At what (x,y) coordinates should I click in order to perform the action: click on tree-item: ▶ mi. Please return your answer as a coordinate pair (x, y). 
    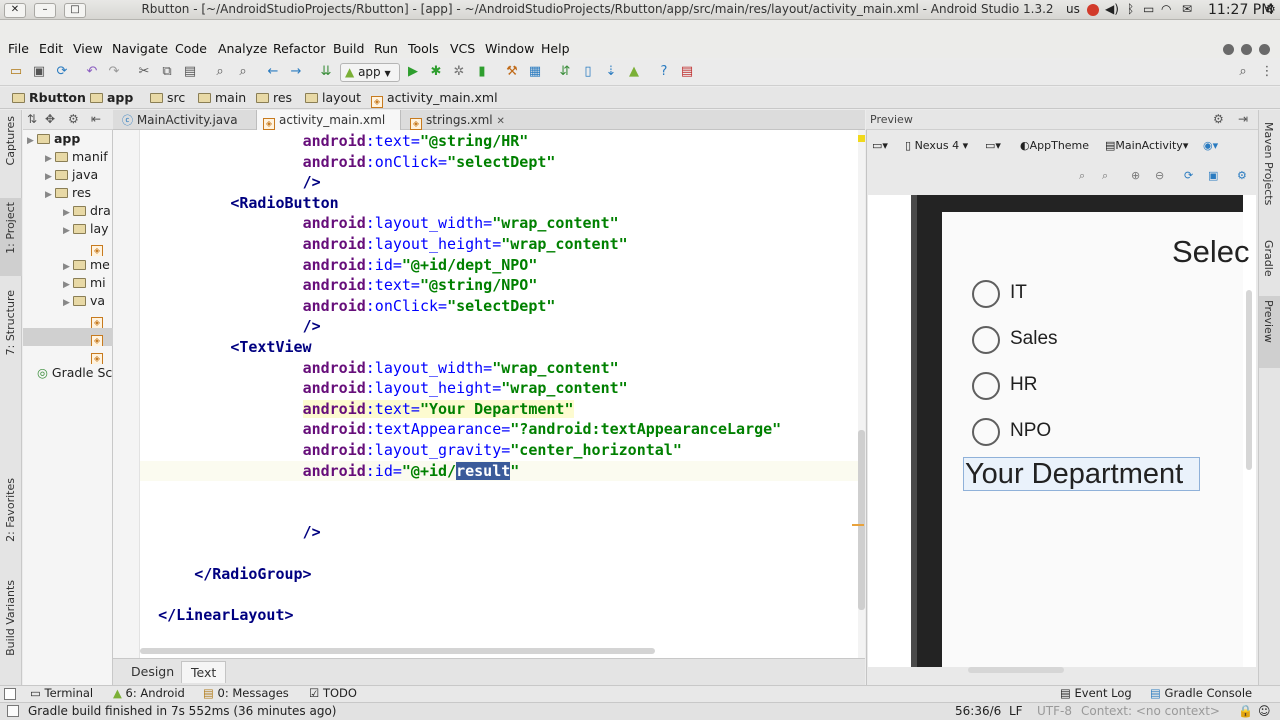
    Looking at the image, I should click on (68, 283).